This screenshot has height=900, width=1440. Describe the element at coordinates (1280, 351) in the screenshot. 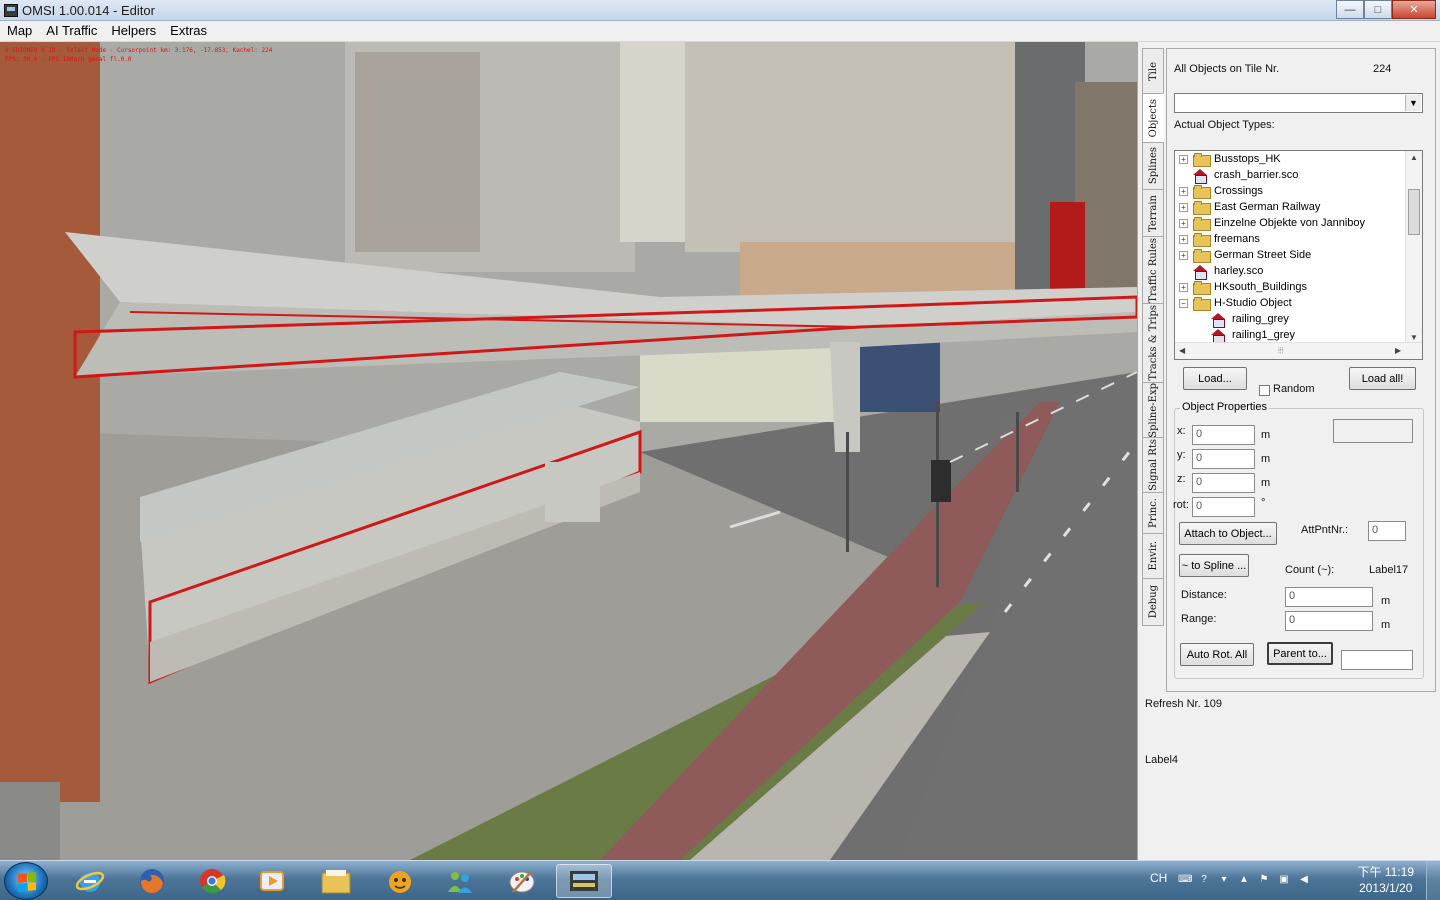

I see `scroll-grip-icon: ⦙⦙⦙` at that location.